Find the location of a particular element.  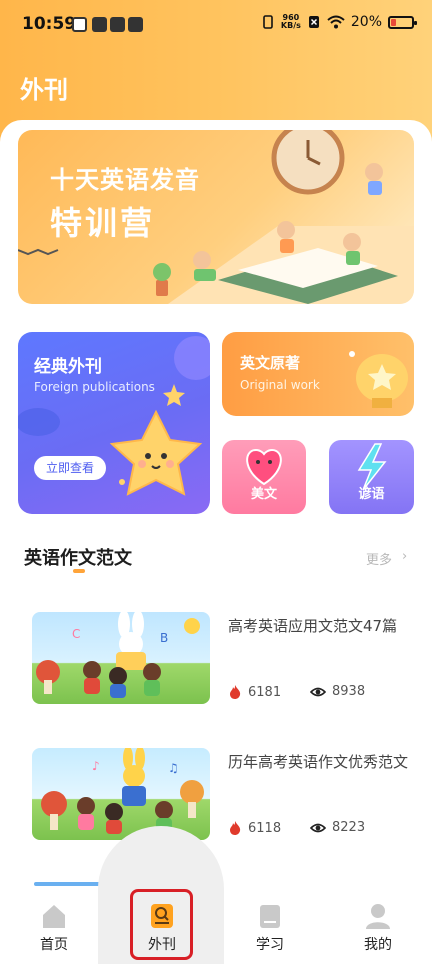

nav-label-home: 首页 is located at coordinates (54, 945).